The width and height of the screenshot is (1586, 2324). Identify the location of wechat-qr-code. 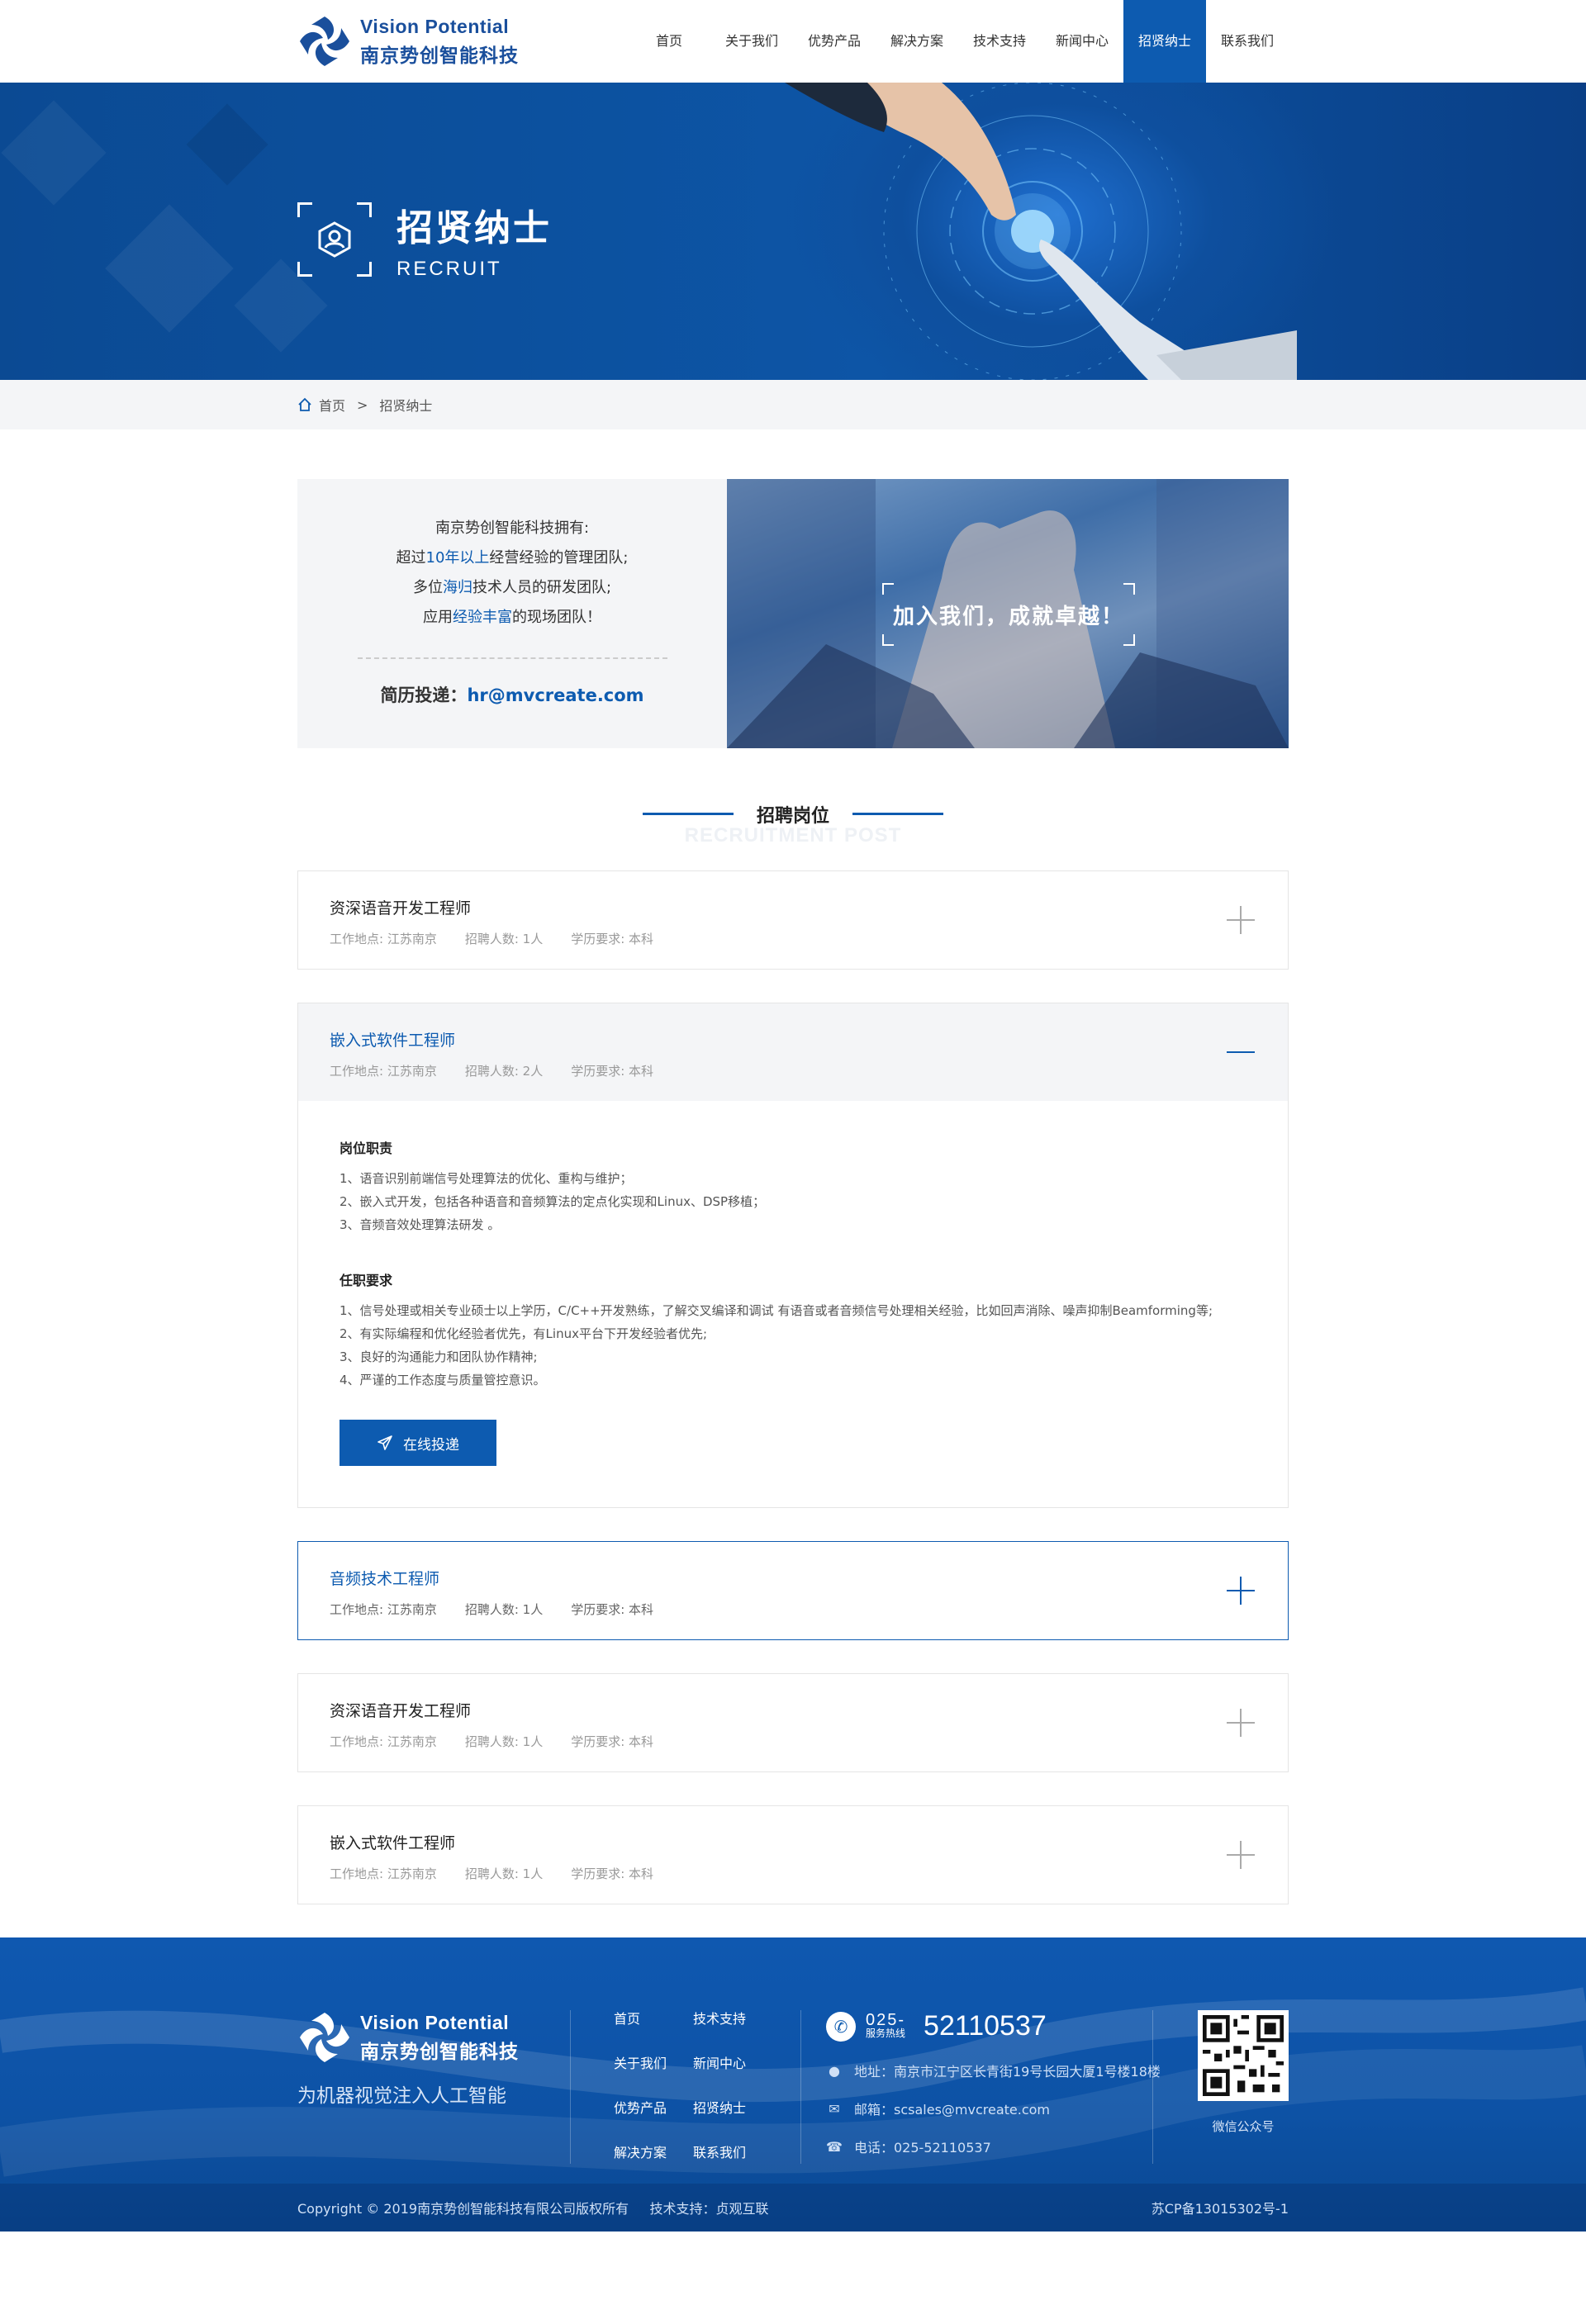
(1243, 2055).